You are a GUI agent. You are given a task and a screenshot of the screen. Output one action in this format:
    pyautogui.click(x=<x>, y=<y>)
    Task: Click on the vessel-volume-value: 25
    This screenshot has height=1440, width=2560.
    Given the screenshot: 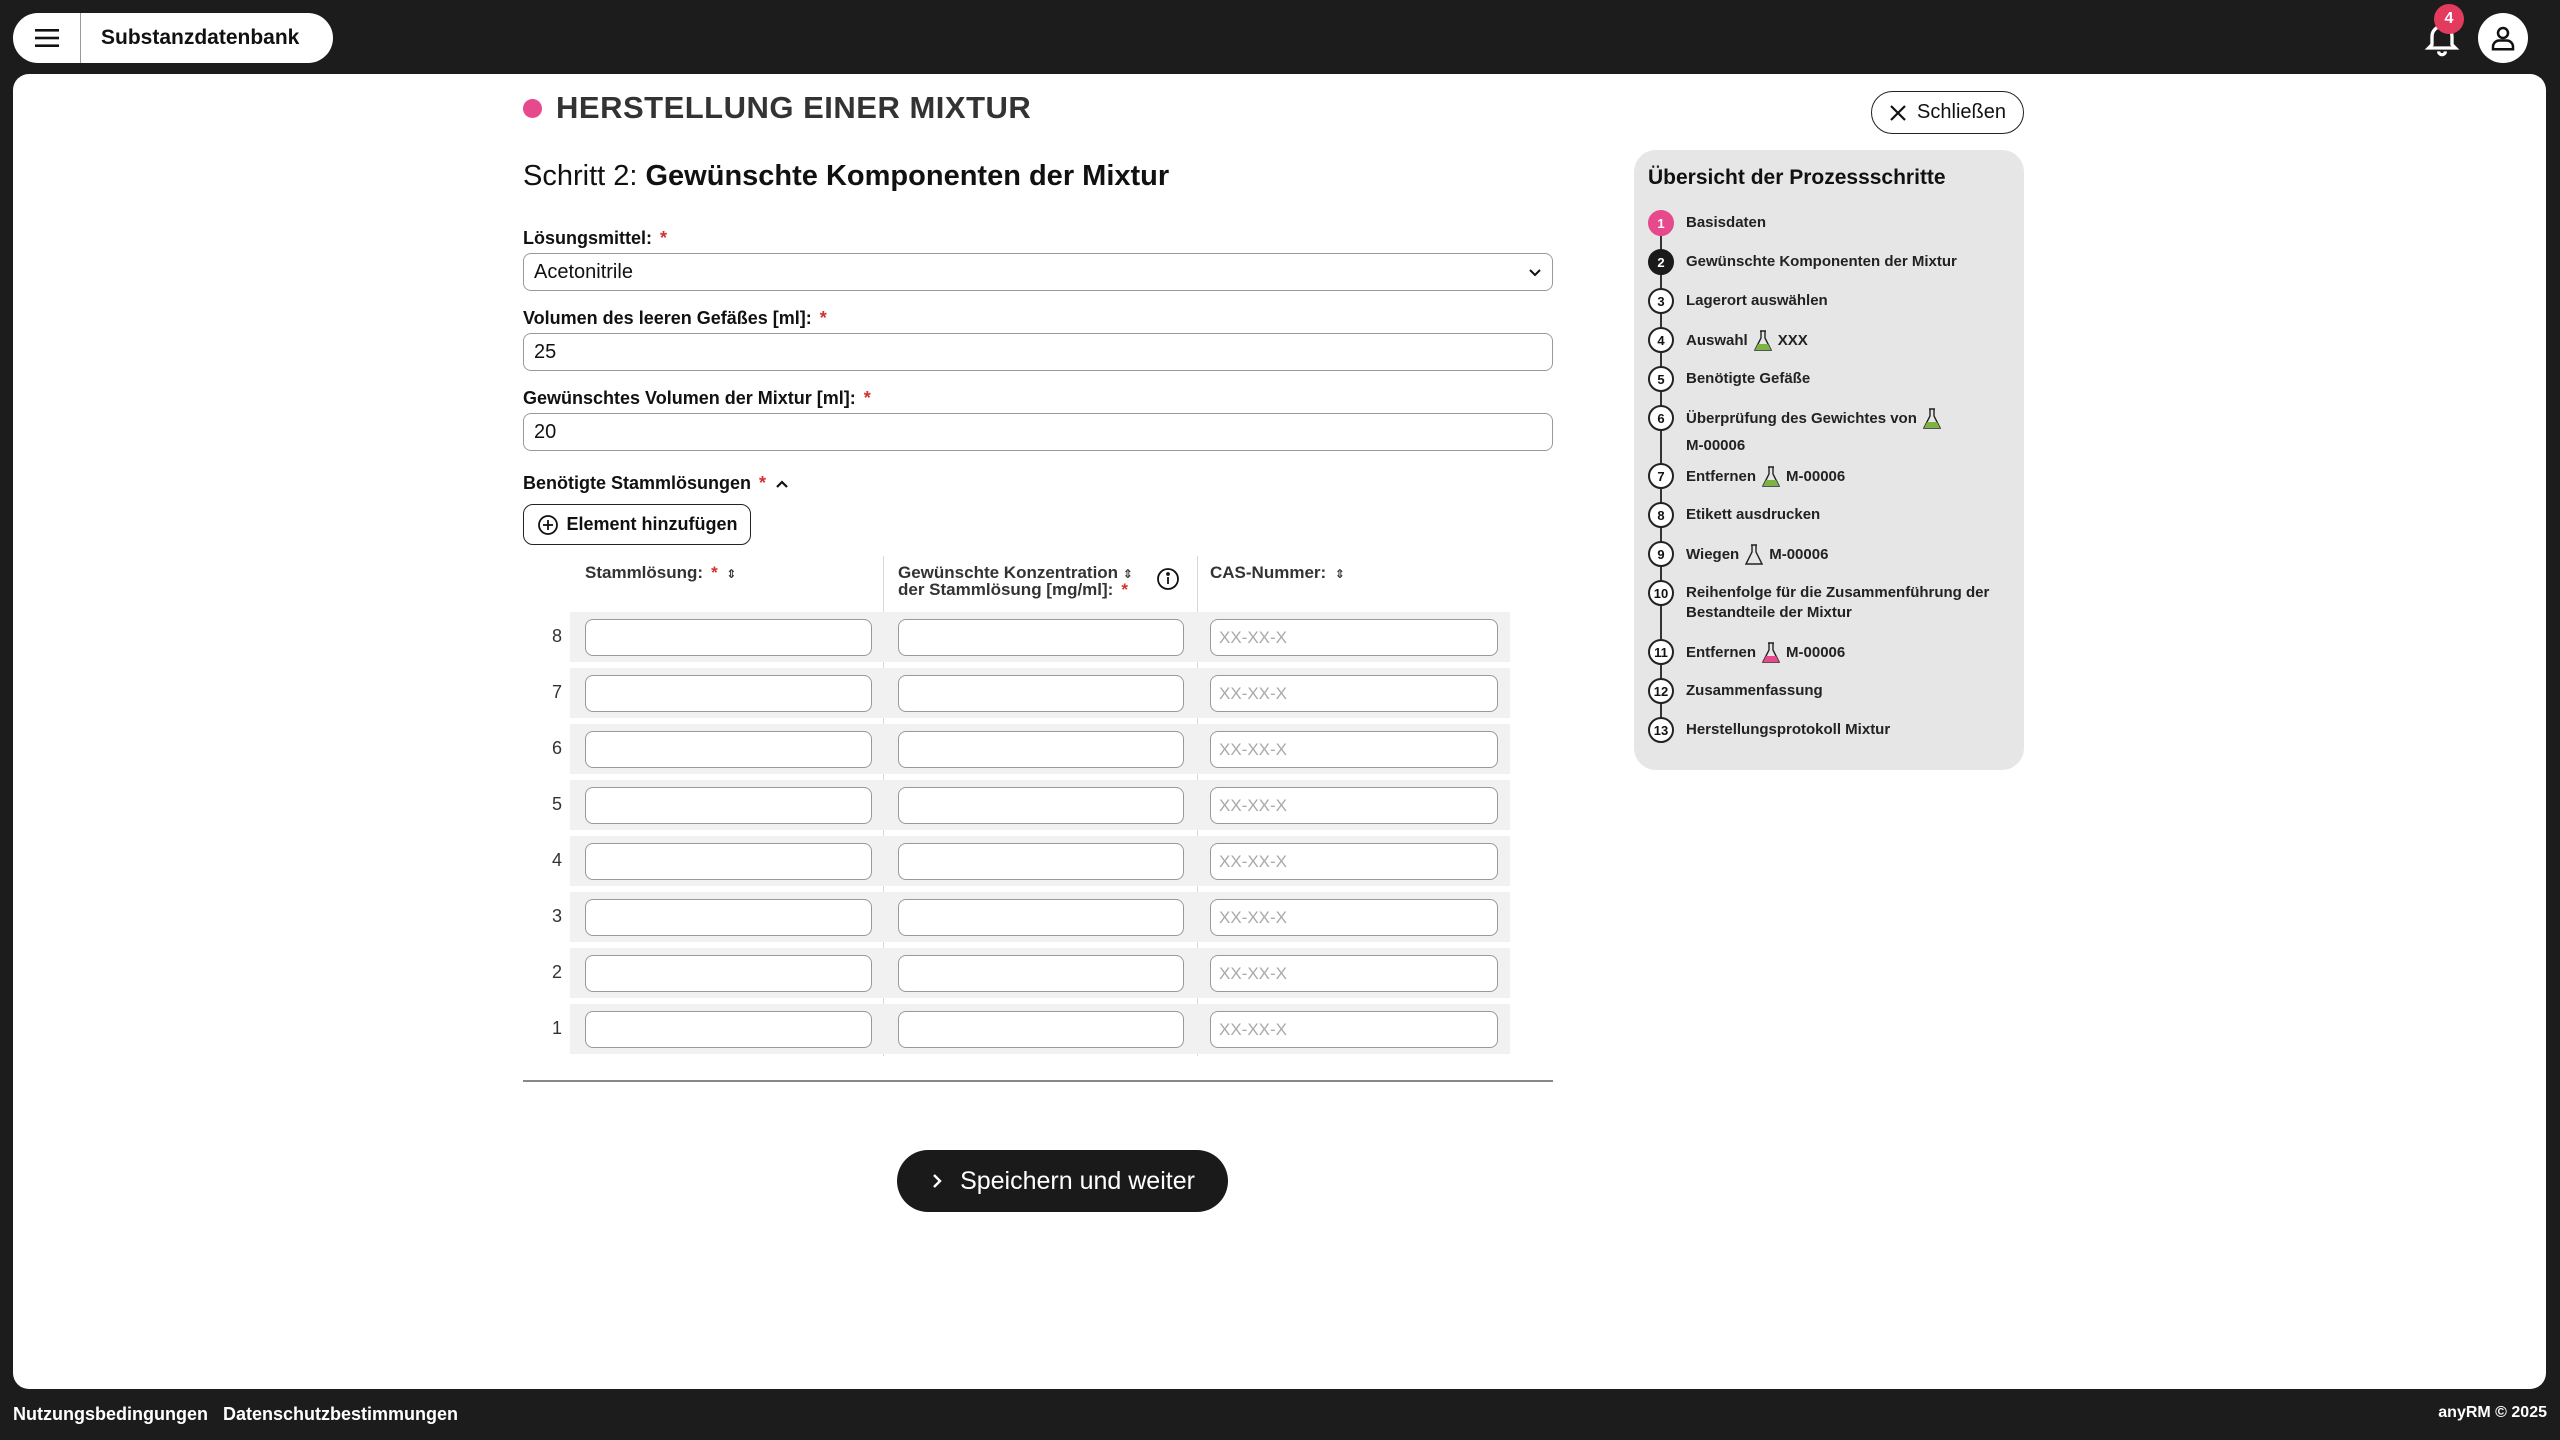 What is the action you would take?
    pyautogui.click(x=545, y=351)
    